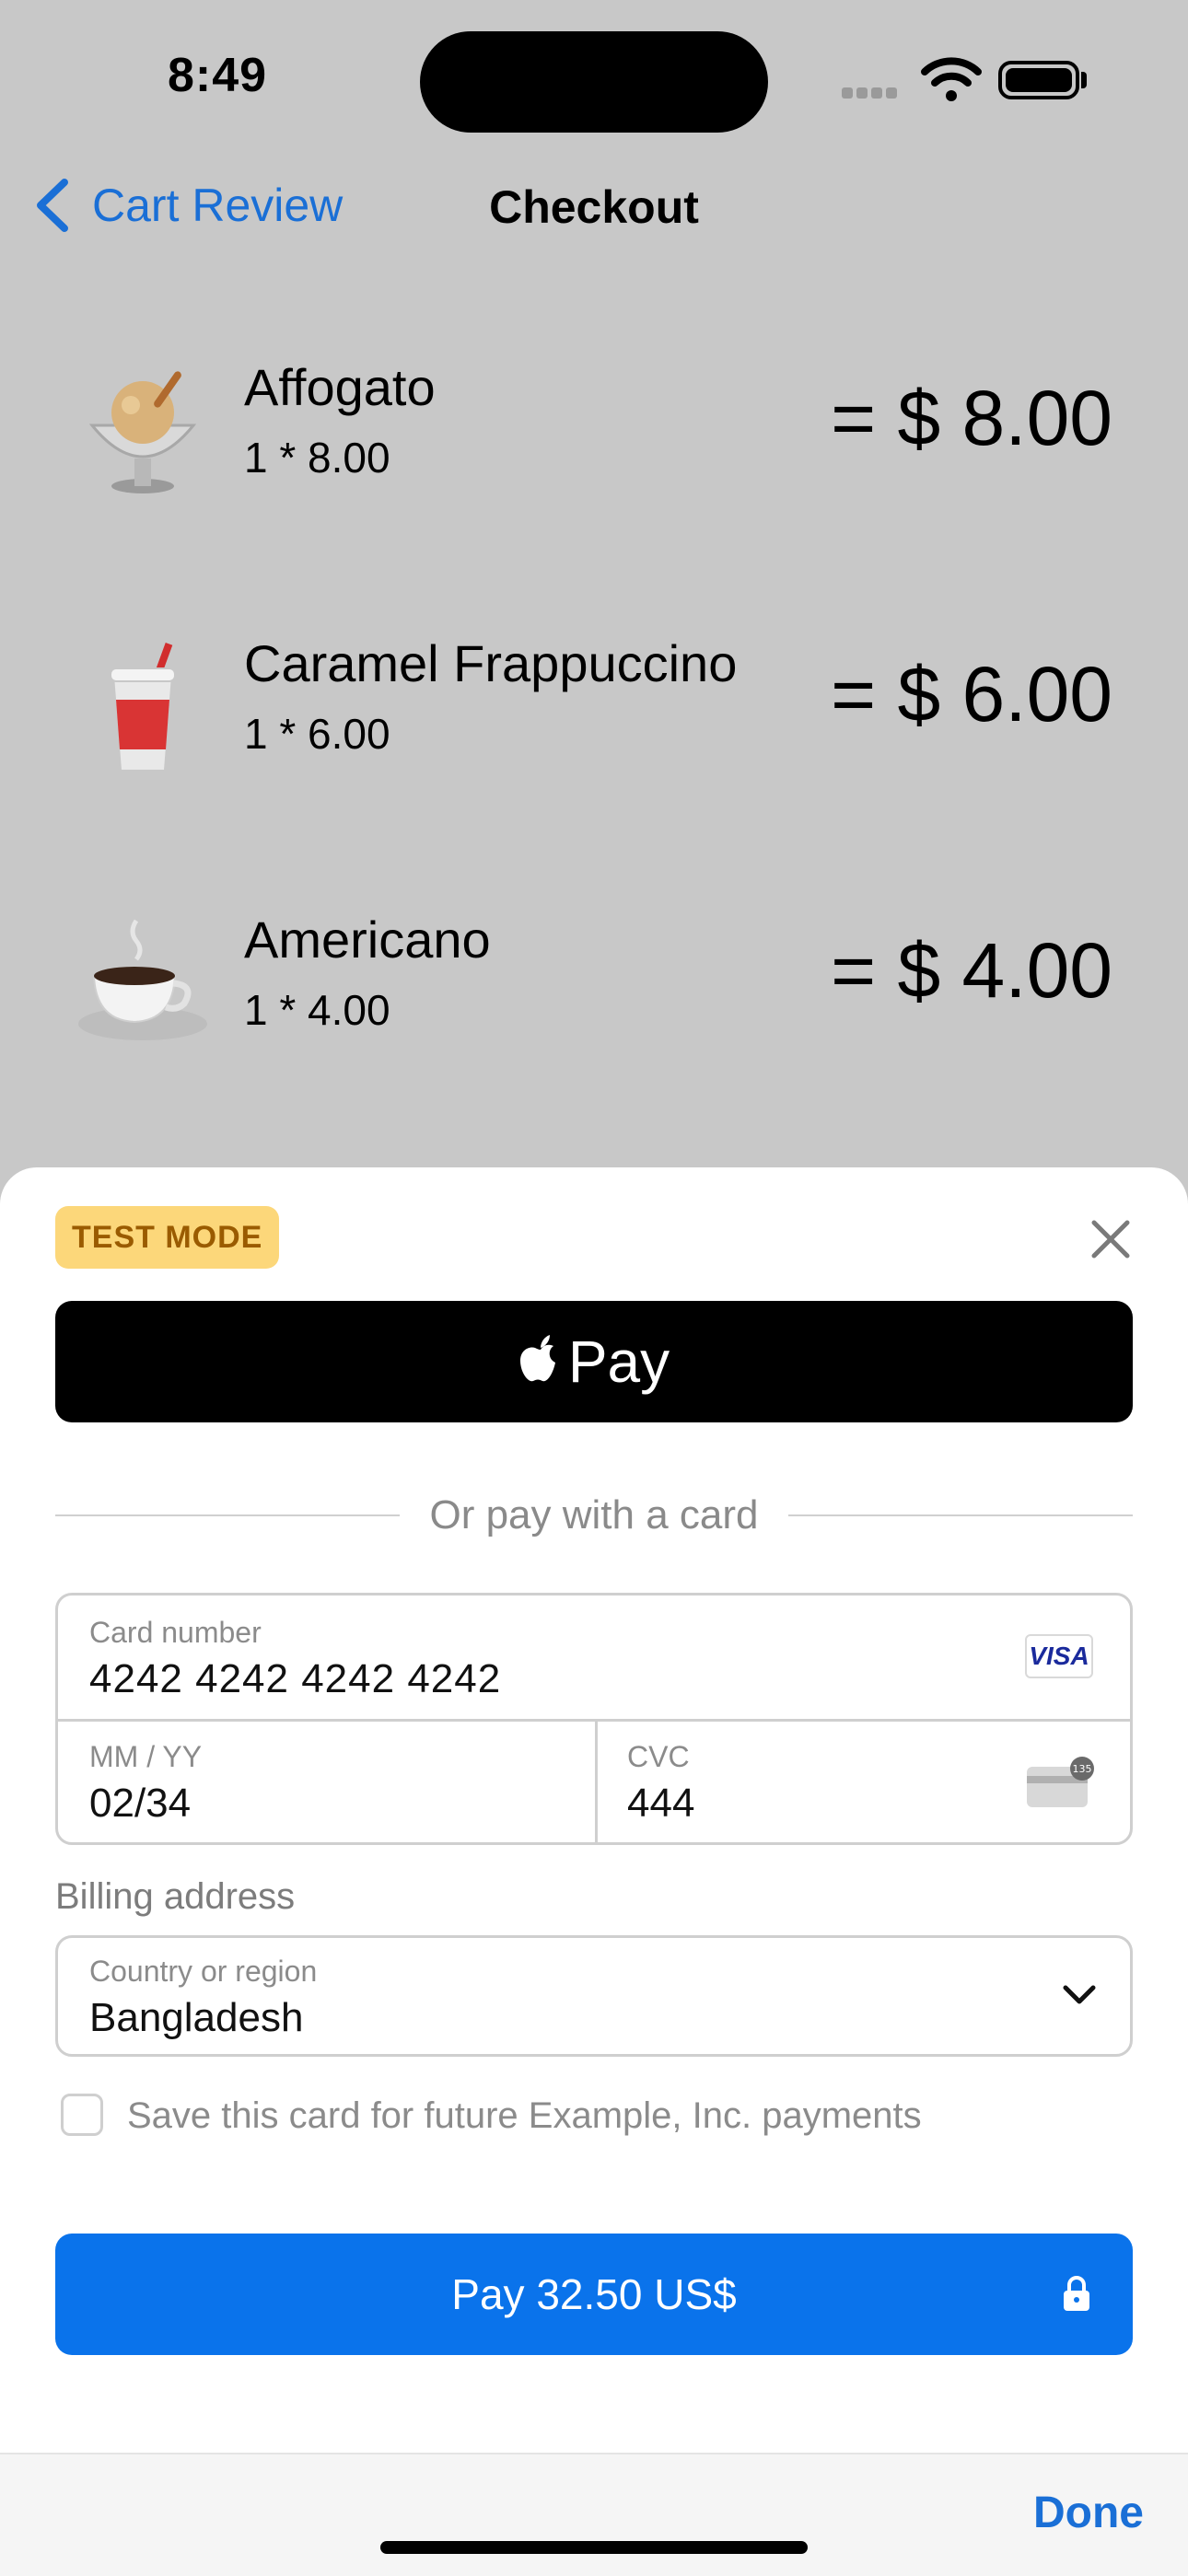 This screenshot has width=1188, height=2576. What do you see at coordinates (951, 79) in the screenshot?
I see `wifi-icon` at bounding box center [951, 79].